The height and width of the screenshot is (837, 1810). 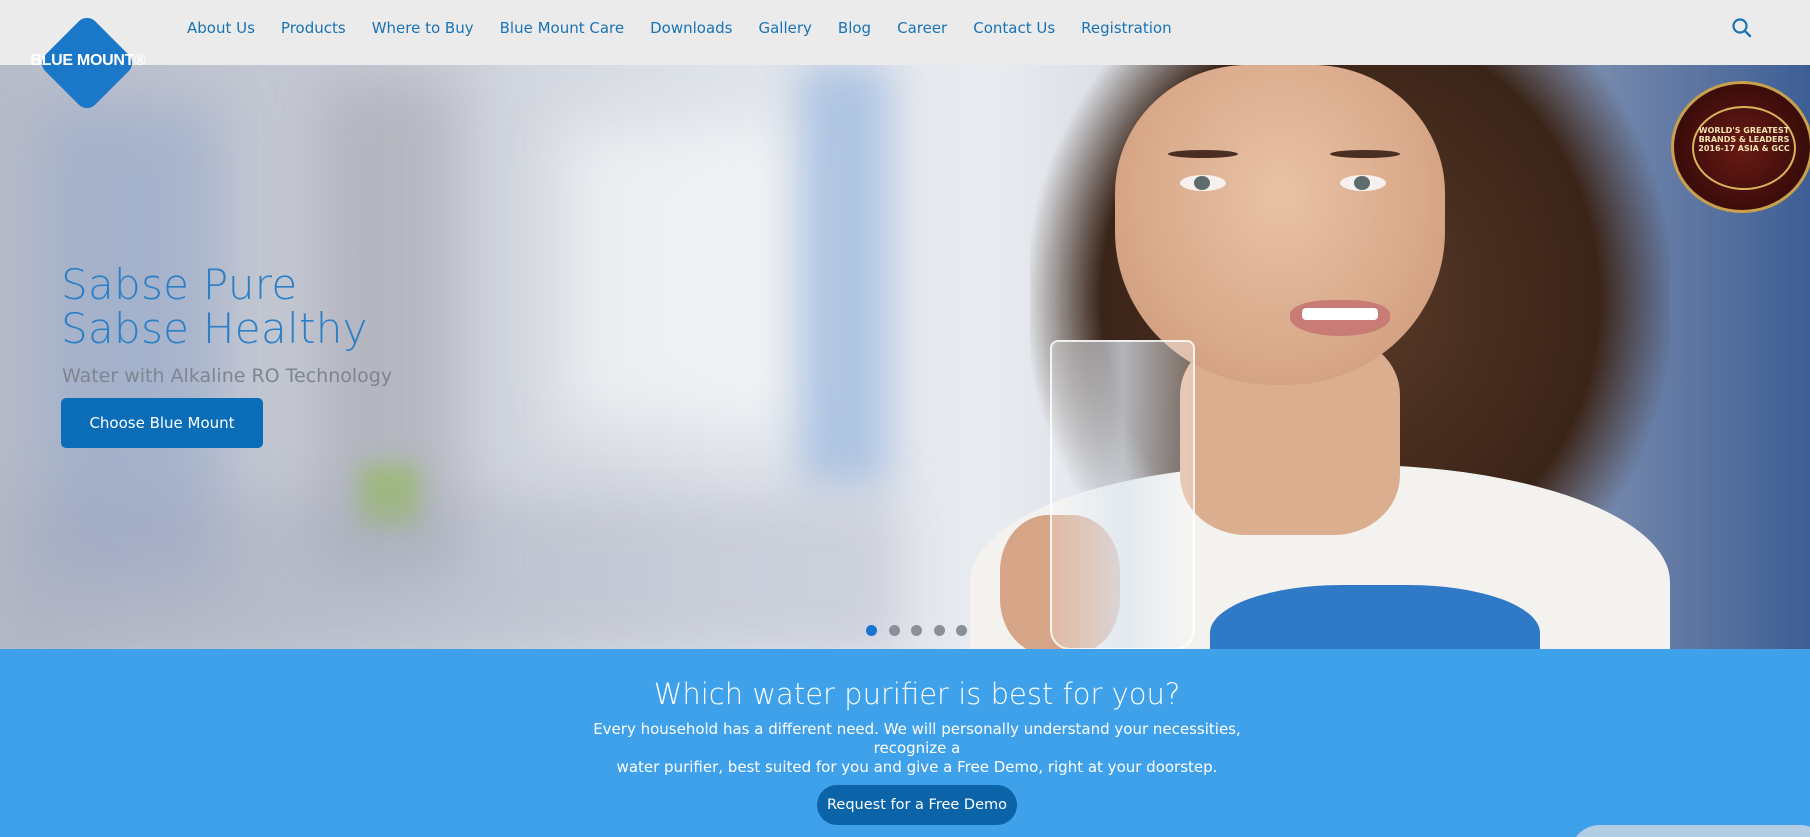 What do you see at coordinates (562, 28) in the screenshot?
I see `nav-item-blue-mount-care: Blue Mount Care` at bounding box center [562, 28].